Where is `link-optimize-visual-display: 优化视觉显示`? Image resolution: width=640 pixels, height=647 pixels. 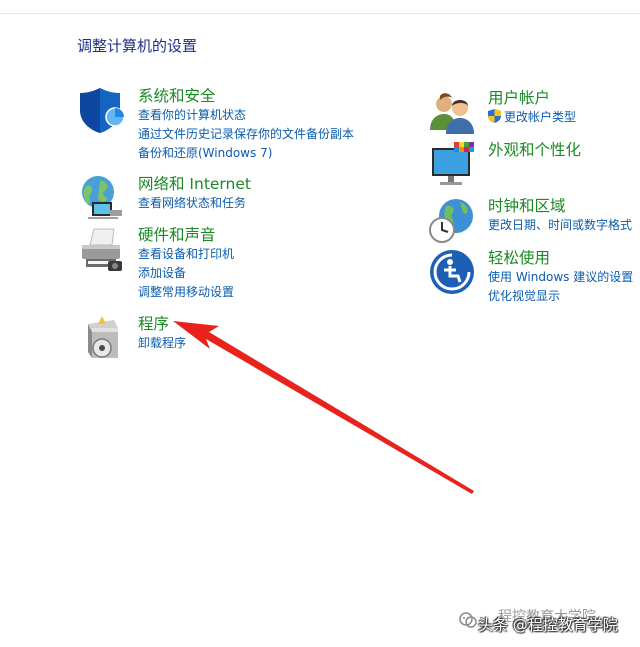 link-optimize-visual-display: 优化视觉显示 is located at coordinates (560, 296).